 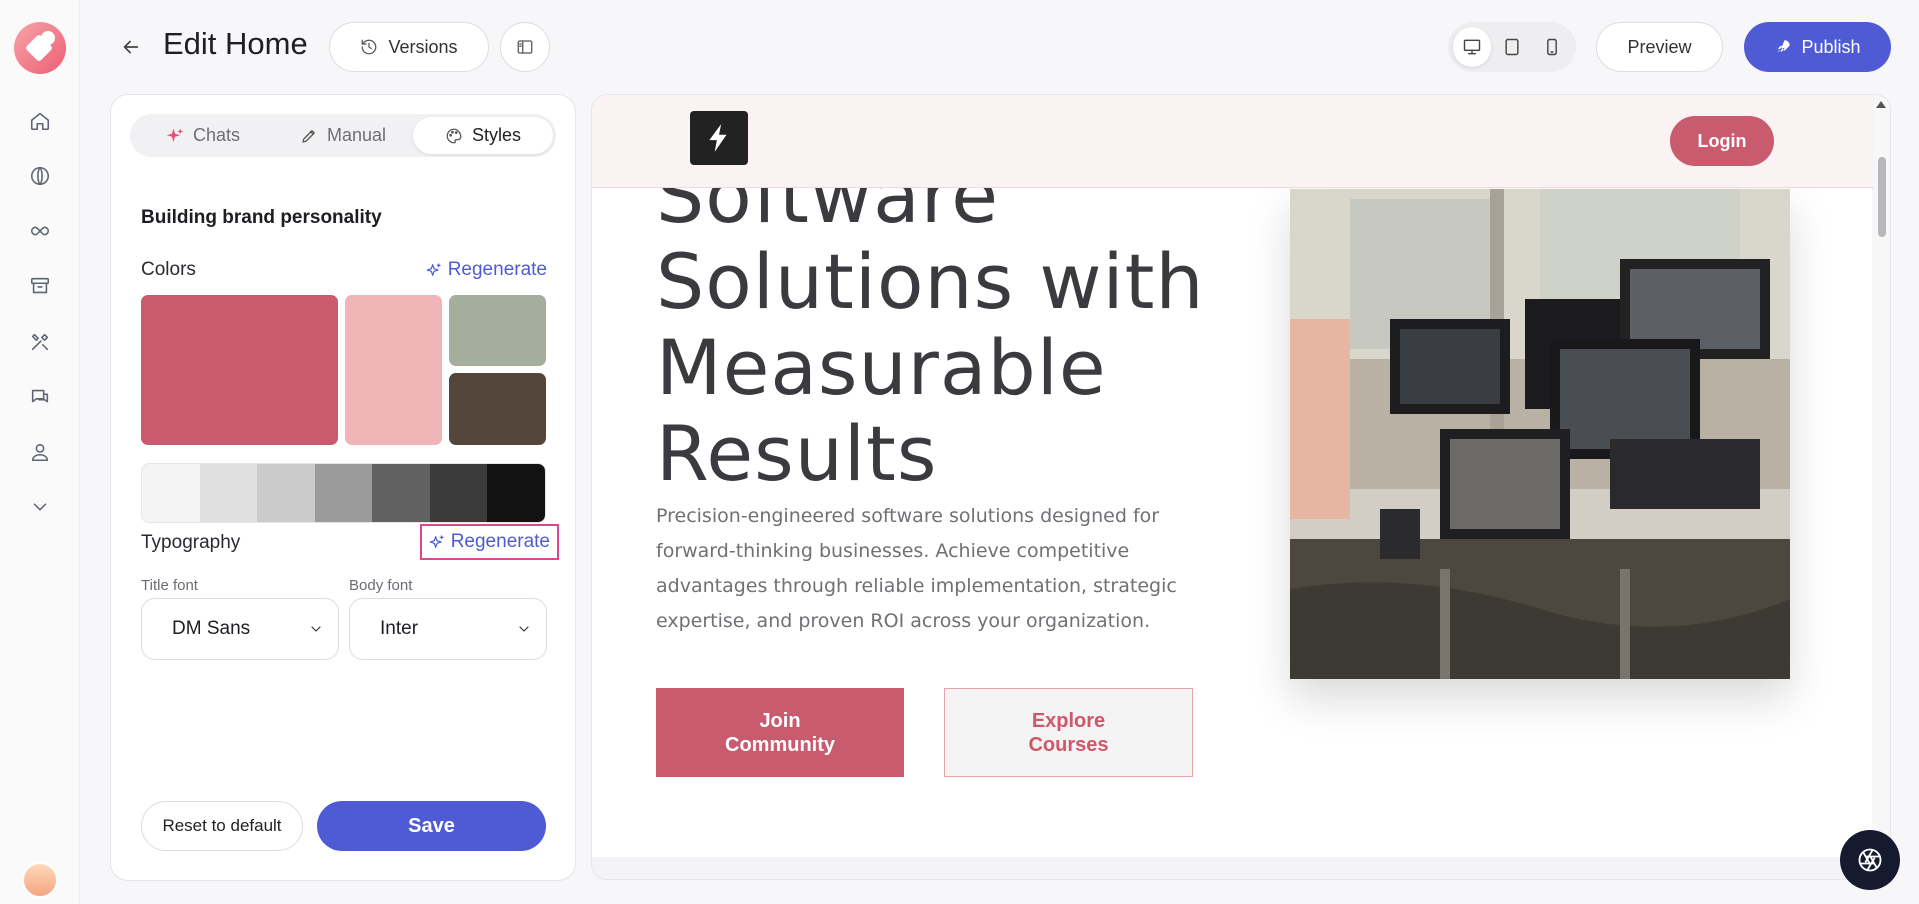 I want to click on tab-manual: Manual, so click(x=343, y=135).